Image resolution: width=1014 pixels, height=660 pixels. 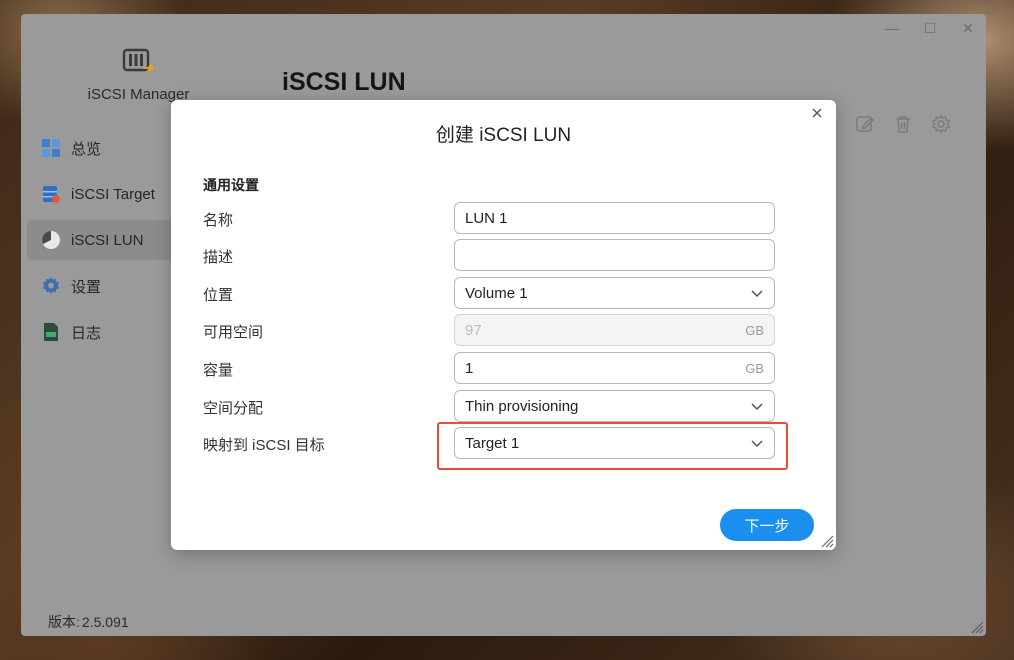 What do you see at coordinates (218, 257) in the screenshot?
I see `description-label: 描述` at bounding box center [218, 257].